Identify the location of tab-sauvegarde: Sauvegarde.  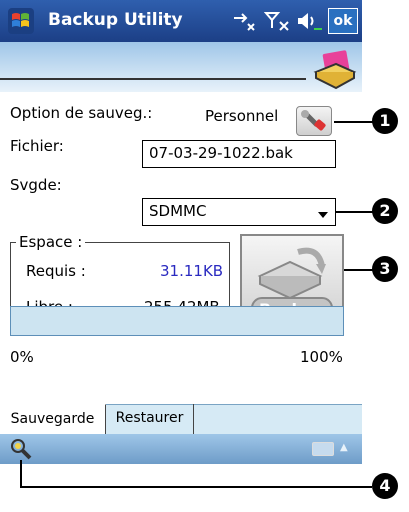
(53, 419).